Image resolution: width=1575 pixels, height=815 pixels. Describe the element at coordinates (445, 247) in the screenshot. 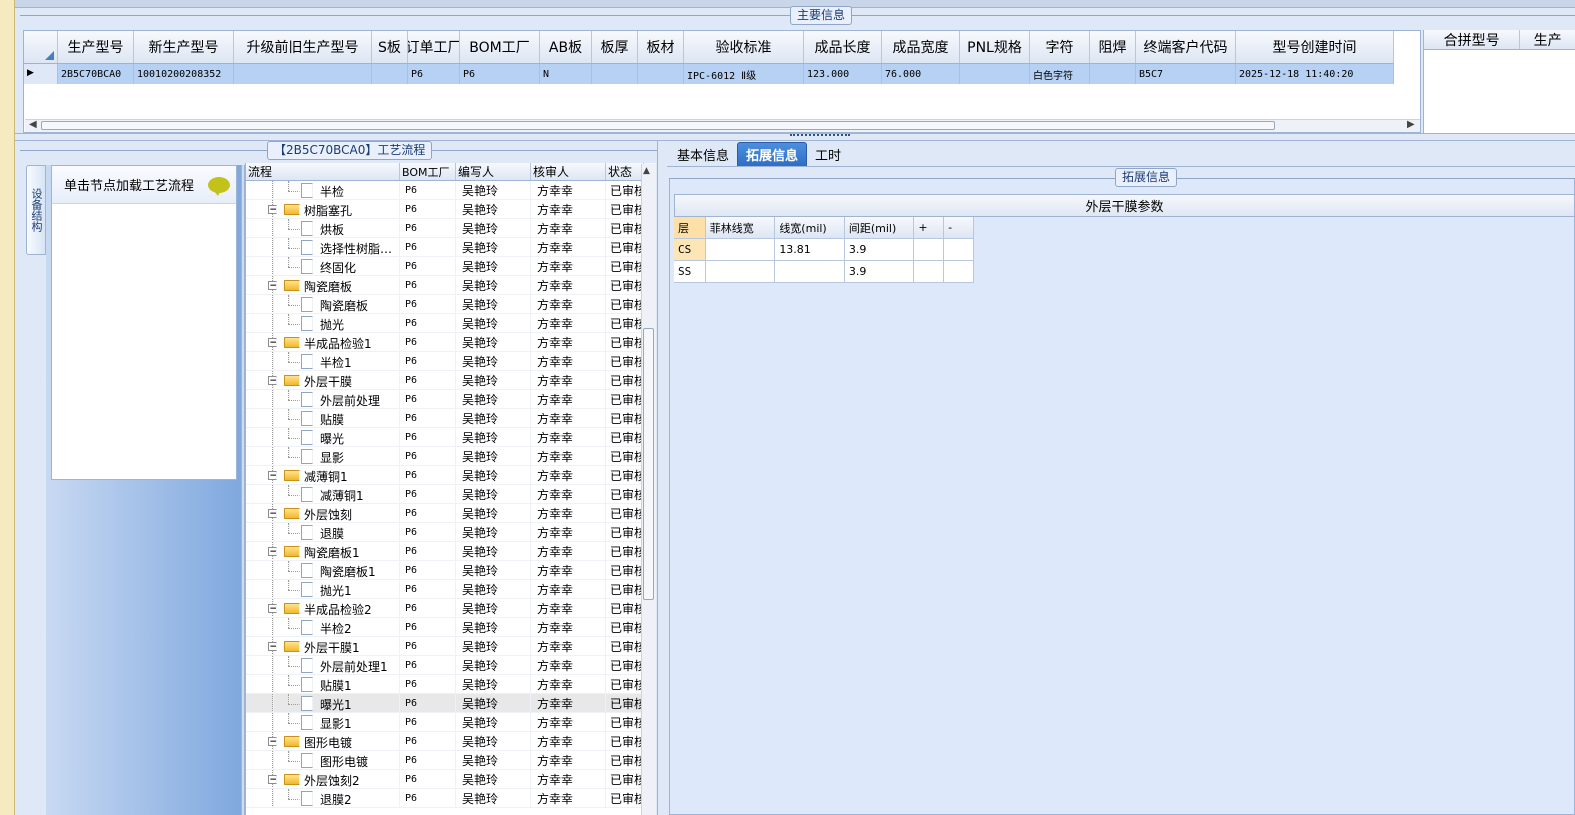

I see `tree-row: 选择性树脂… P6 吴艳玲 方幸幸 已审核` at that location.